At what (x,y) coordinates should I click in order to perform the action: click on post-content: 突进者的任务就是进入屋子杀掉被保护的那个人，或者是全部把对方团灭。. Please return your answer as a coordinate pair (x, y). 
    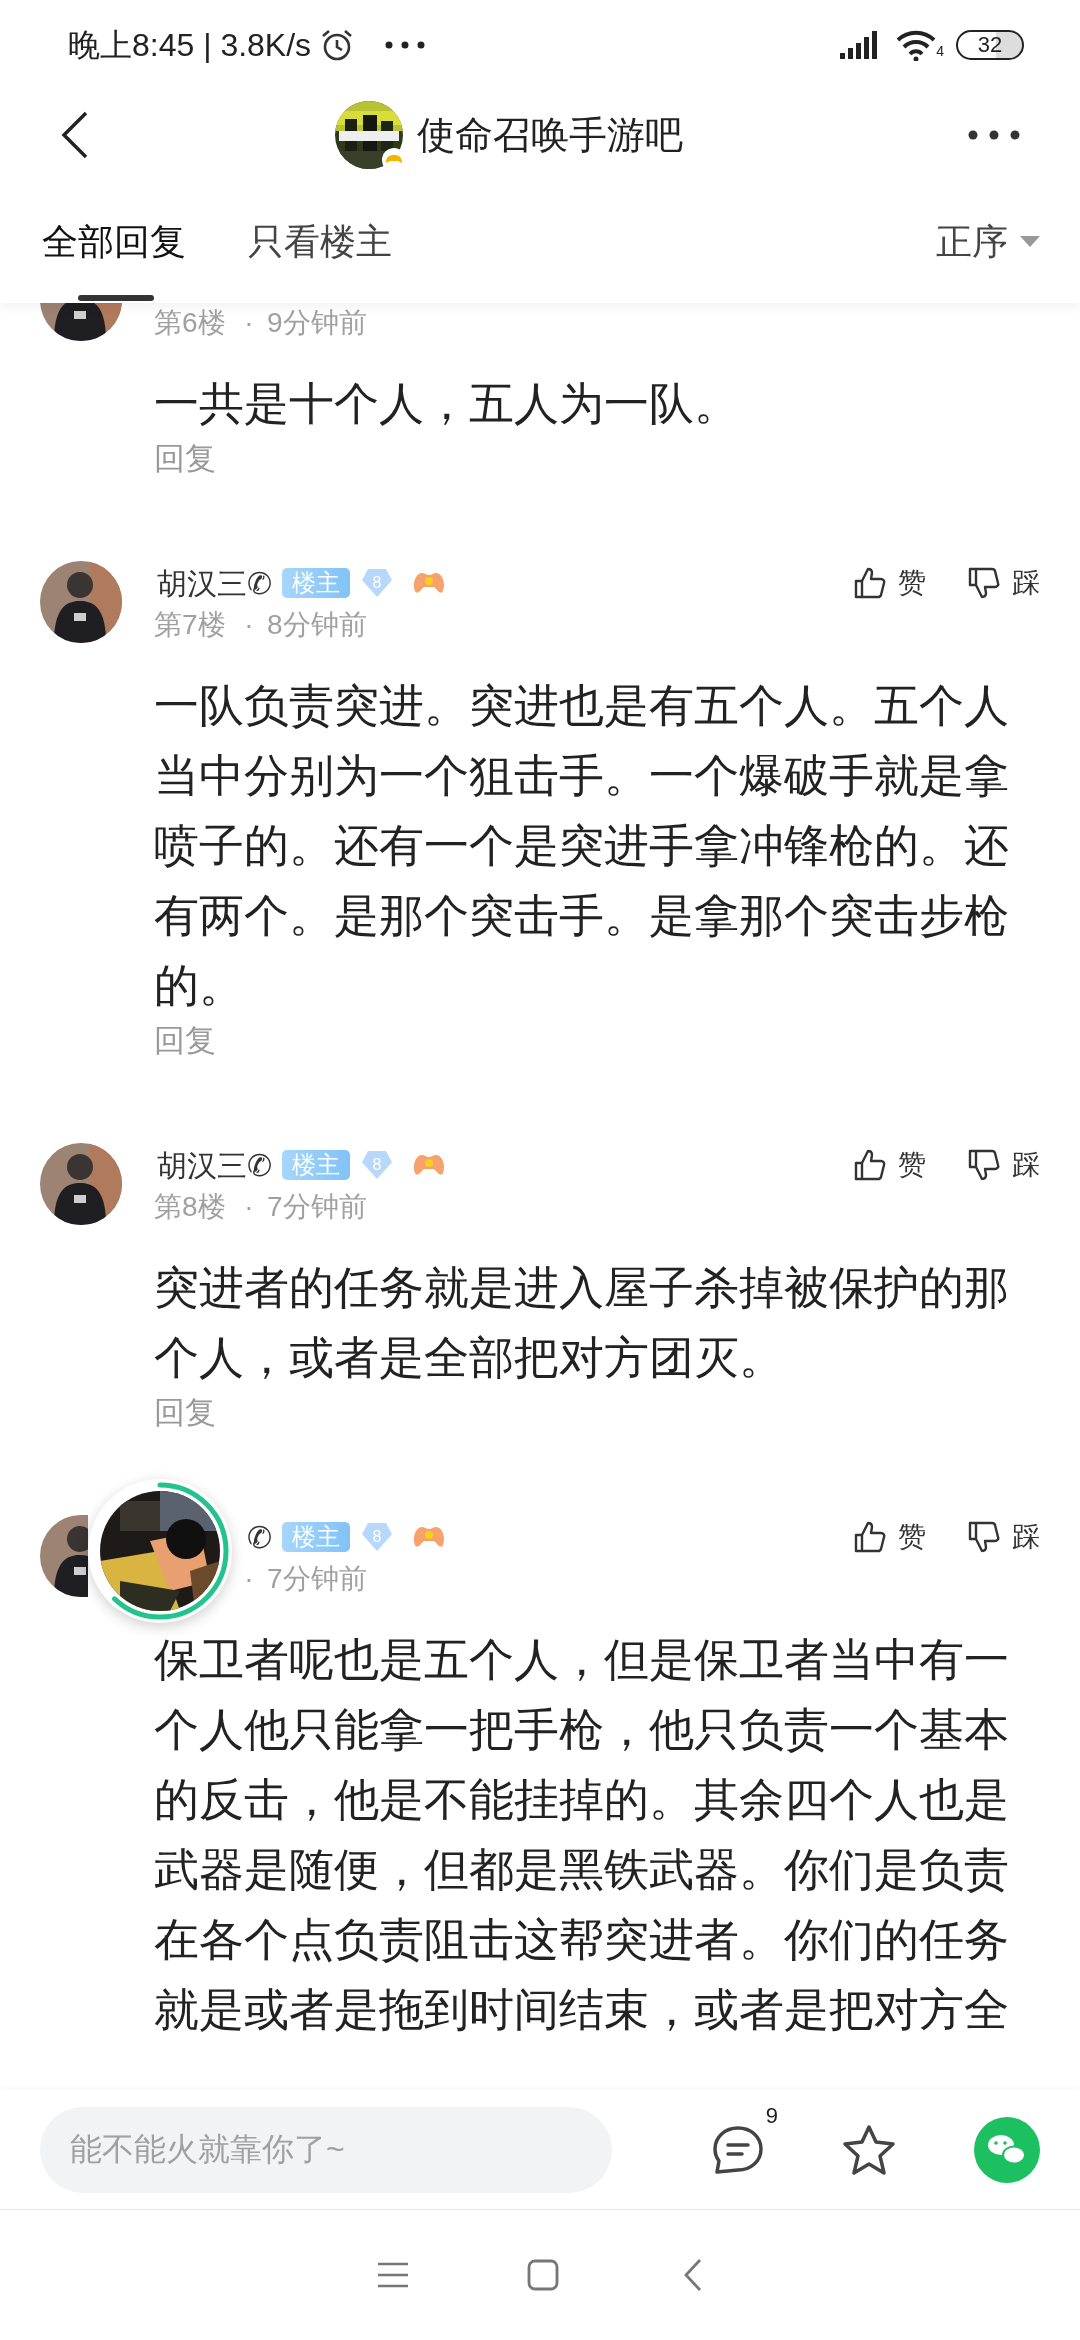
    Looking at the image, I should click on (582, 1323).